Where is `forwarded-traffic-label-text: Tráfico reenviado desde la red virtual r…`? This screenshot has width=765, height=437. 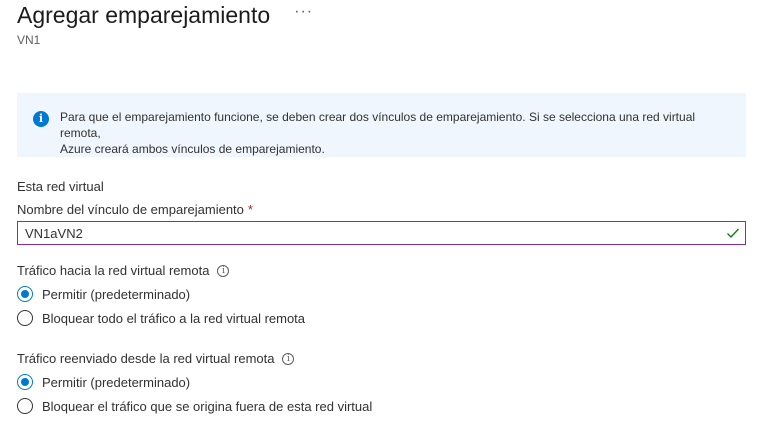 forwarded-traffic-label-text: Tráfico reenviado desde la red virtual r… is located at coordinates (146, 358).